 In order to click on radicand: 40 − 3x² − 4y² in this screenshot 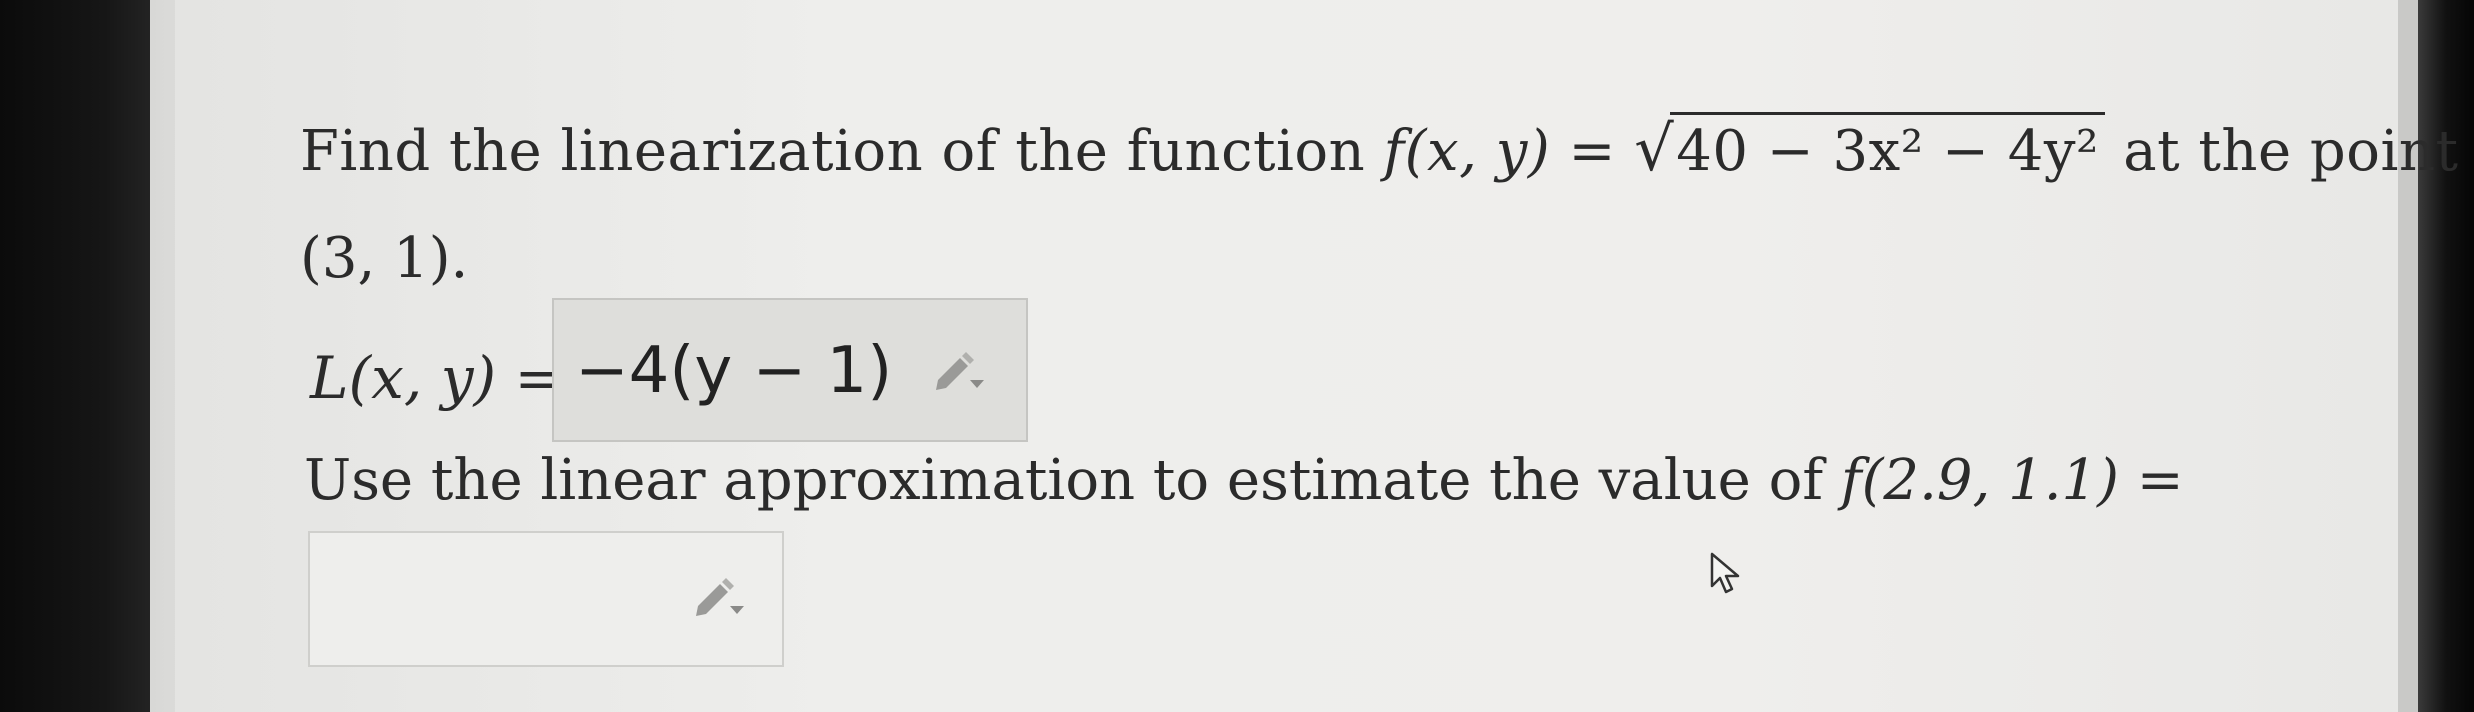, I will do `click(1887, 148)`.